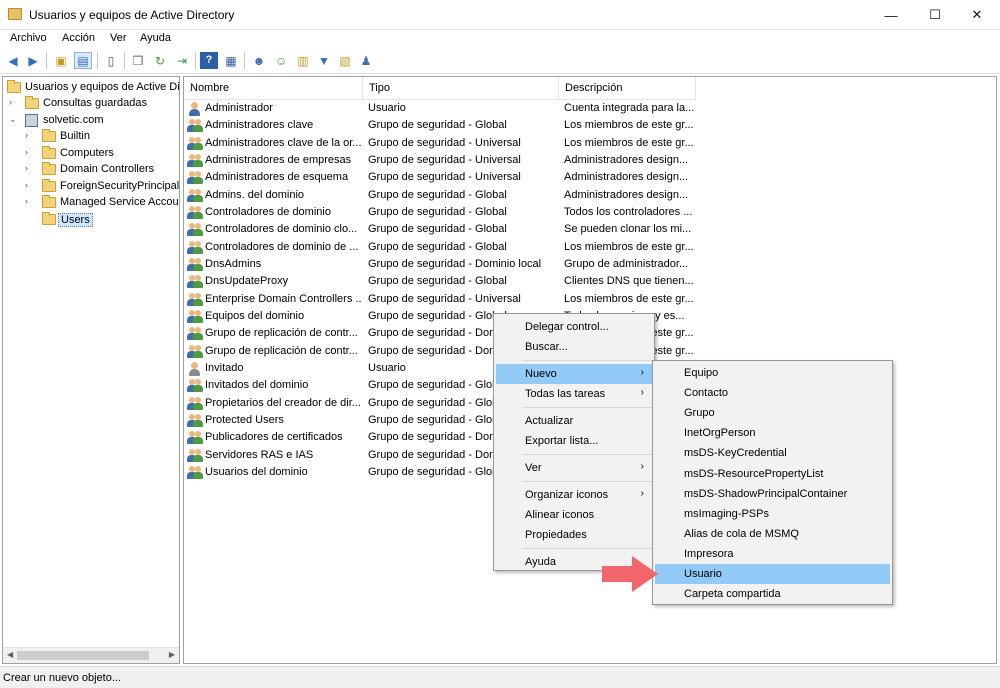  I want to click on tree-horizontal-scrollbar: ◀ ▶, so click(91, 655).